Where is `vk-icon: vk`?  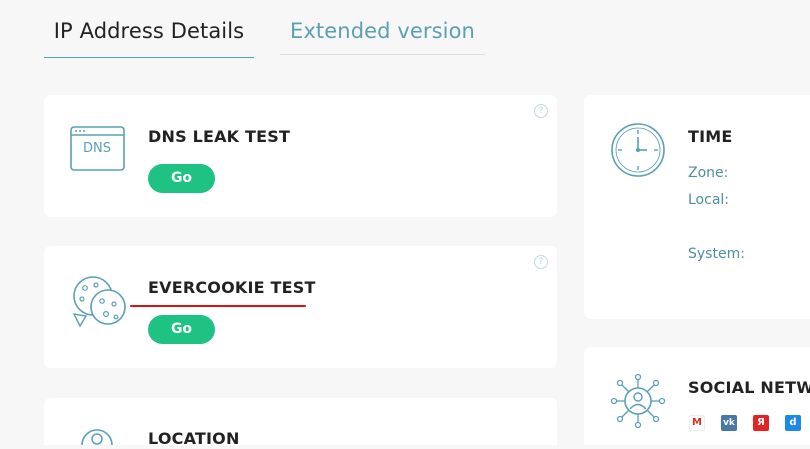
vk-icon: vk is located at coordinates (729, 423).